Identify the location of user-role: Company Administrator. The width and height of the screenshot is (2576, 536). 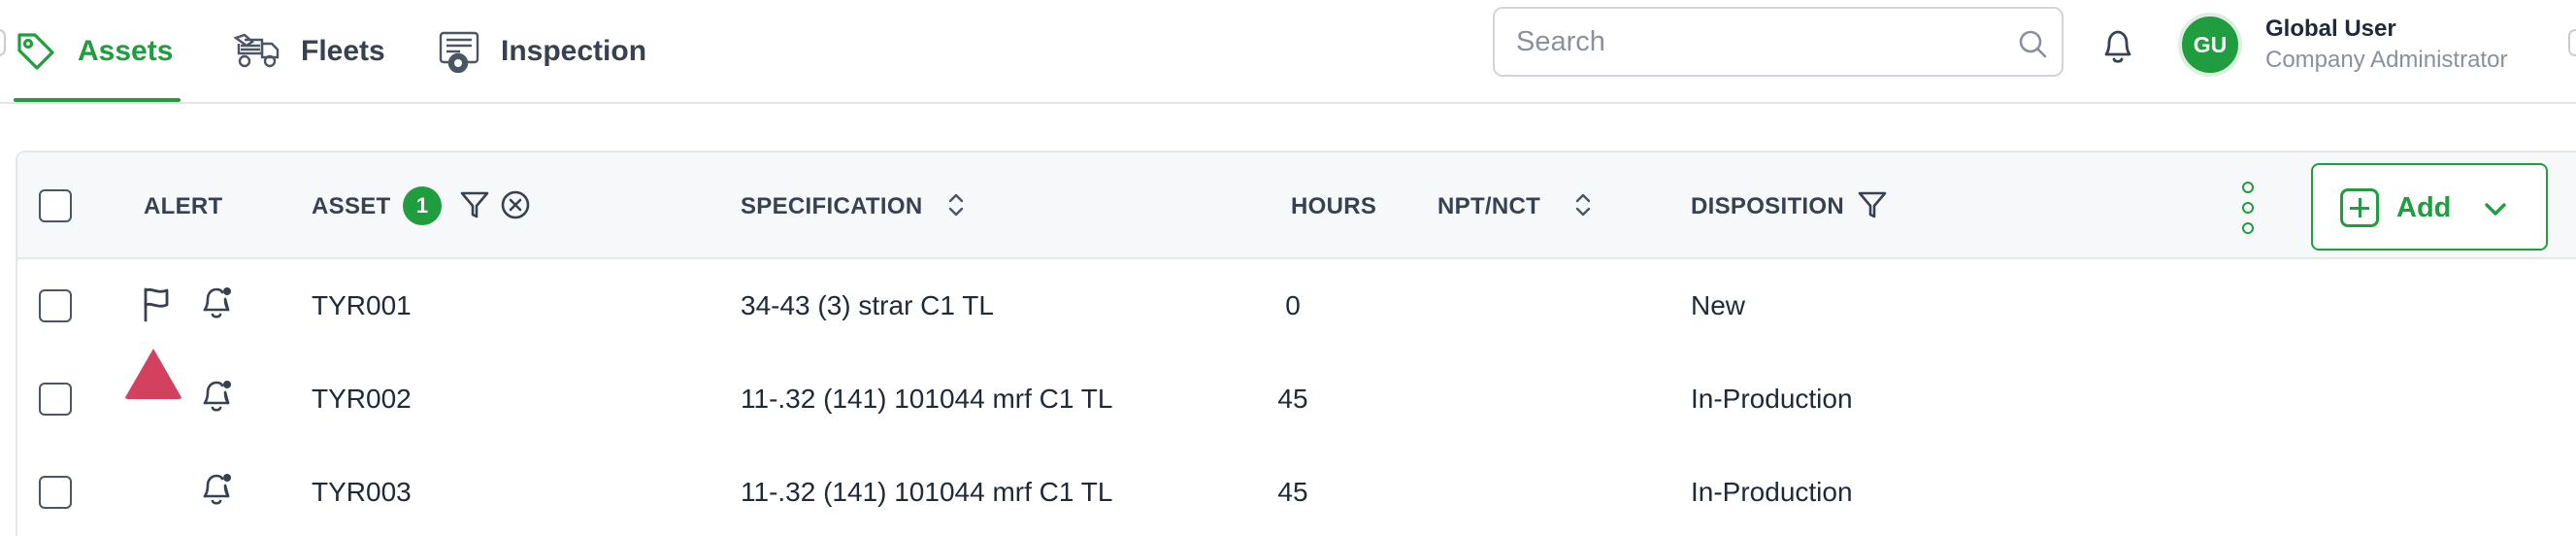
(2386, 60).